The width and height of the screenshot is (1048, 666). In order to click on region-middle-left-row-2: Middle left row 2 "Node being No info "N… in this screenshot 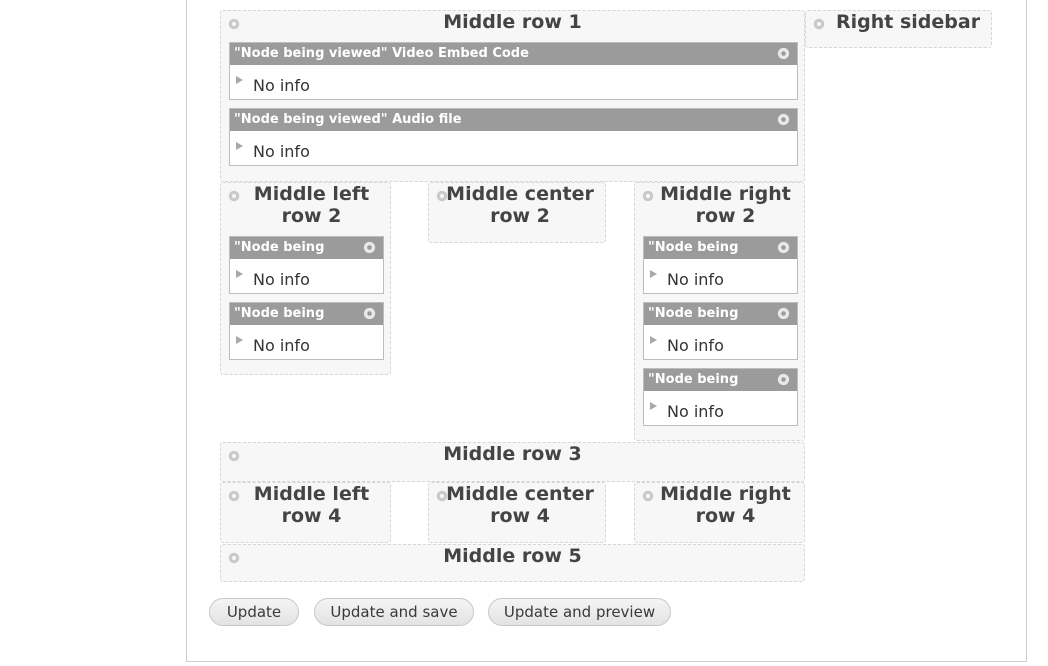, I will do `click(305, 278)`.